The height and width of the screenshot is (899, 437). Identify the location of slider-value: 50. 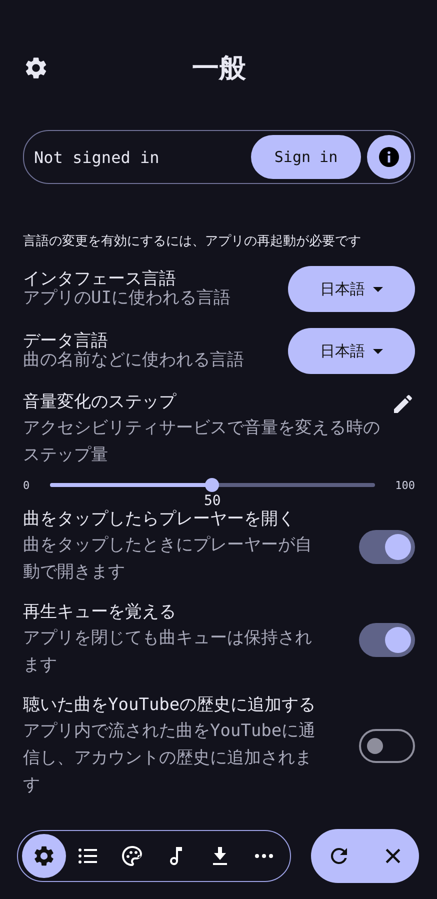
(212, 501).